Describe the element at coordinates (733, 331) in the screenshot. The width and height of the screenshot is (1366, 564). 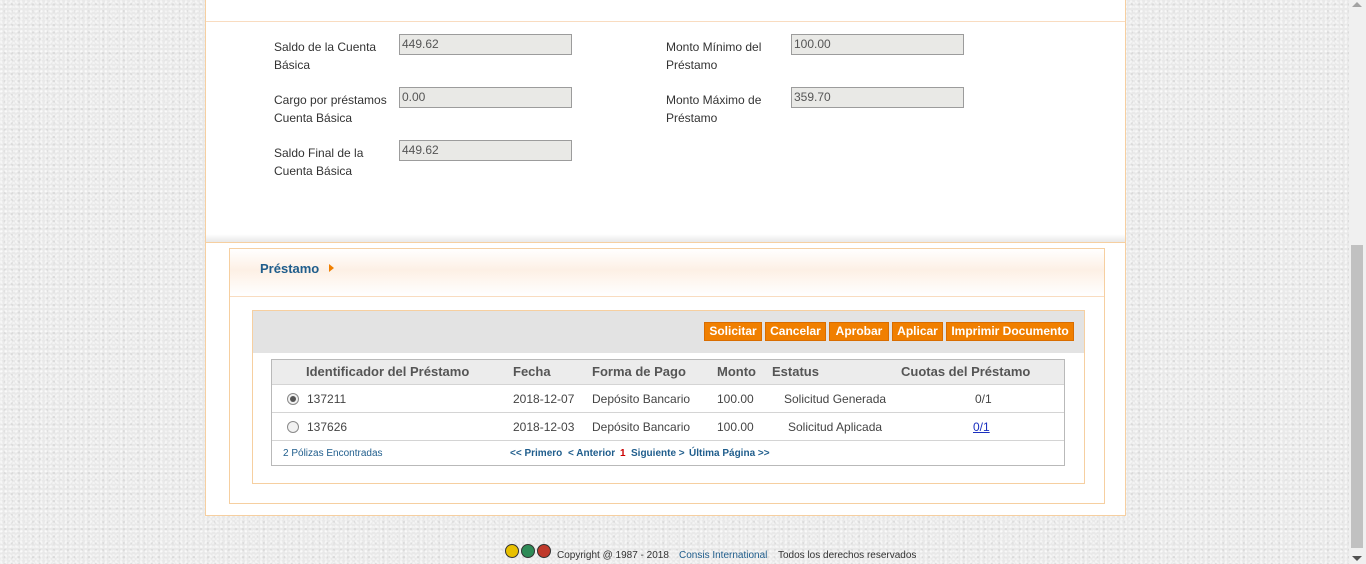
I see `solicitar-button: Solicitar` at that location.